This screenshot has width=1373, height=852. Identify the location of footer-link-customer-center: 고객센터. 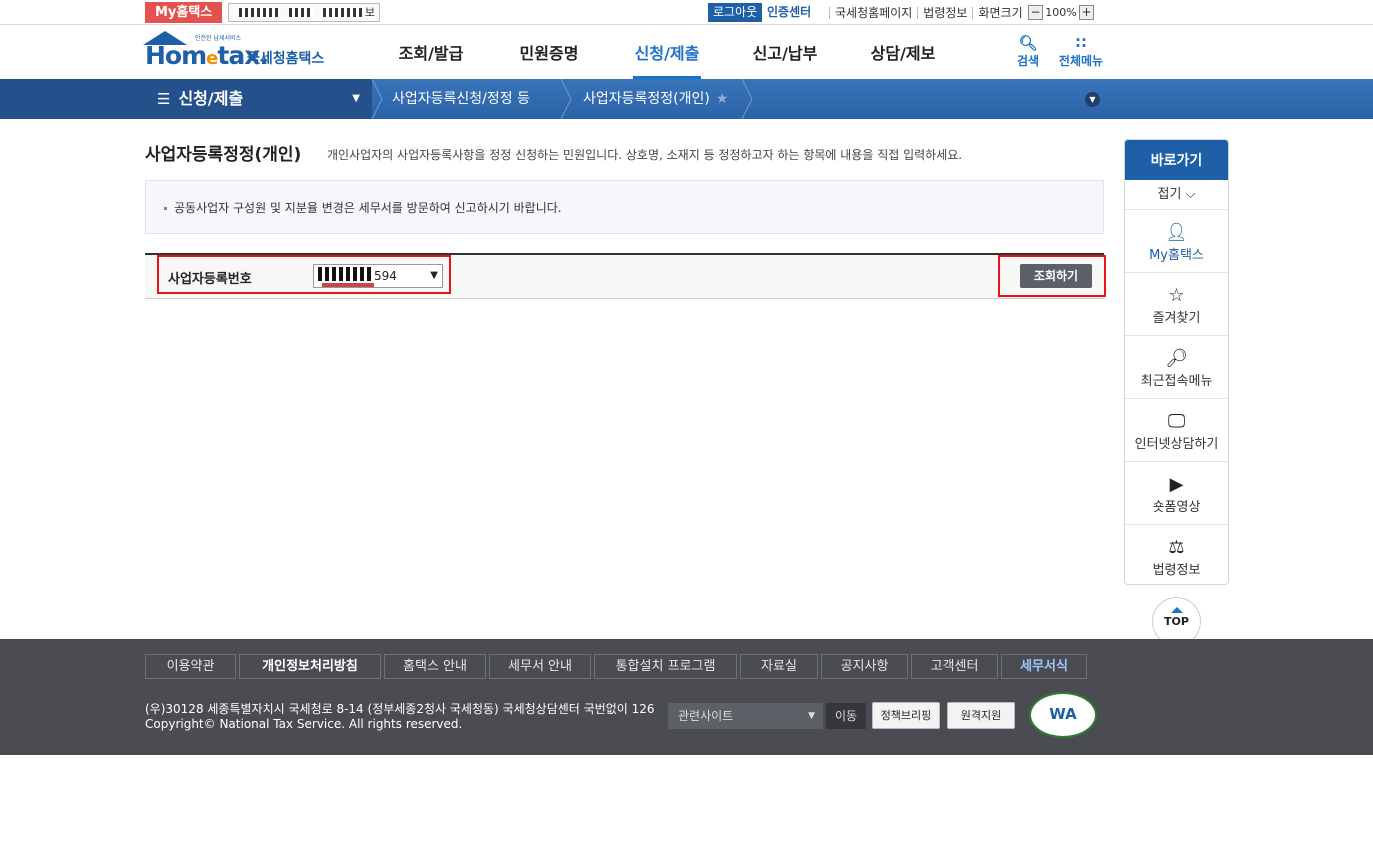
(954, 666).